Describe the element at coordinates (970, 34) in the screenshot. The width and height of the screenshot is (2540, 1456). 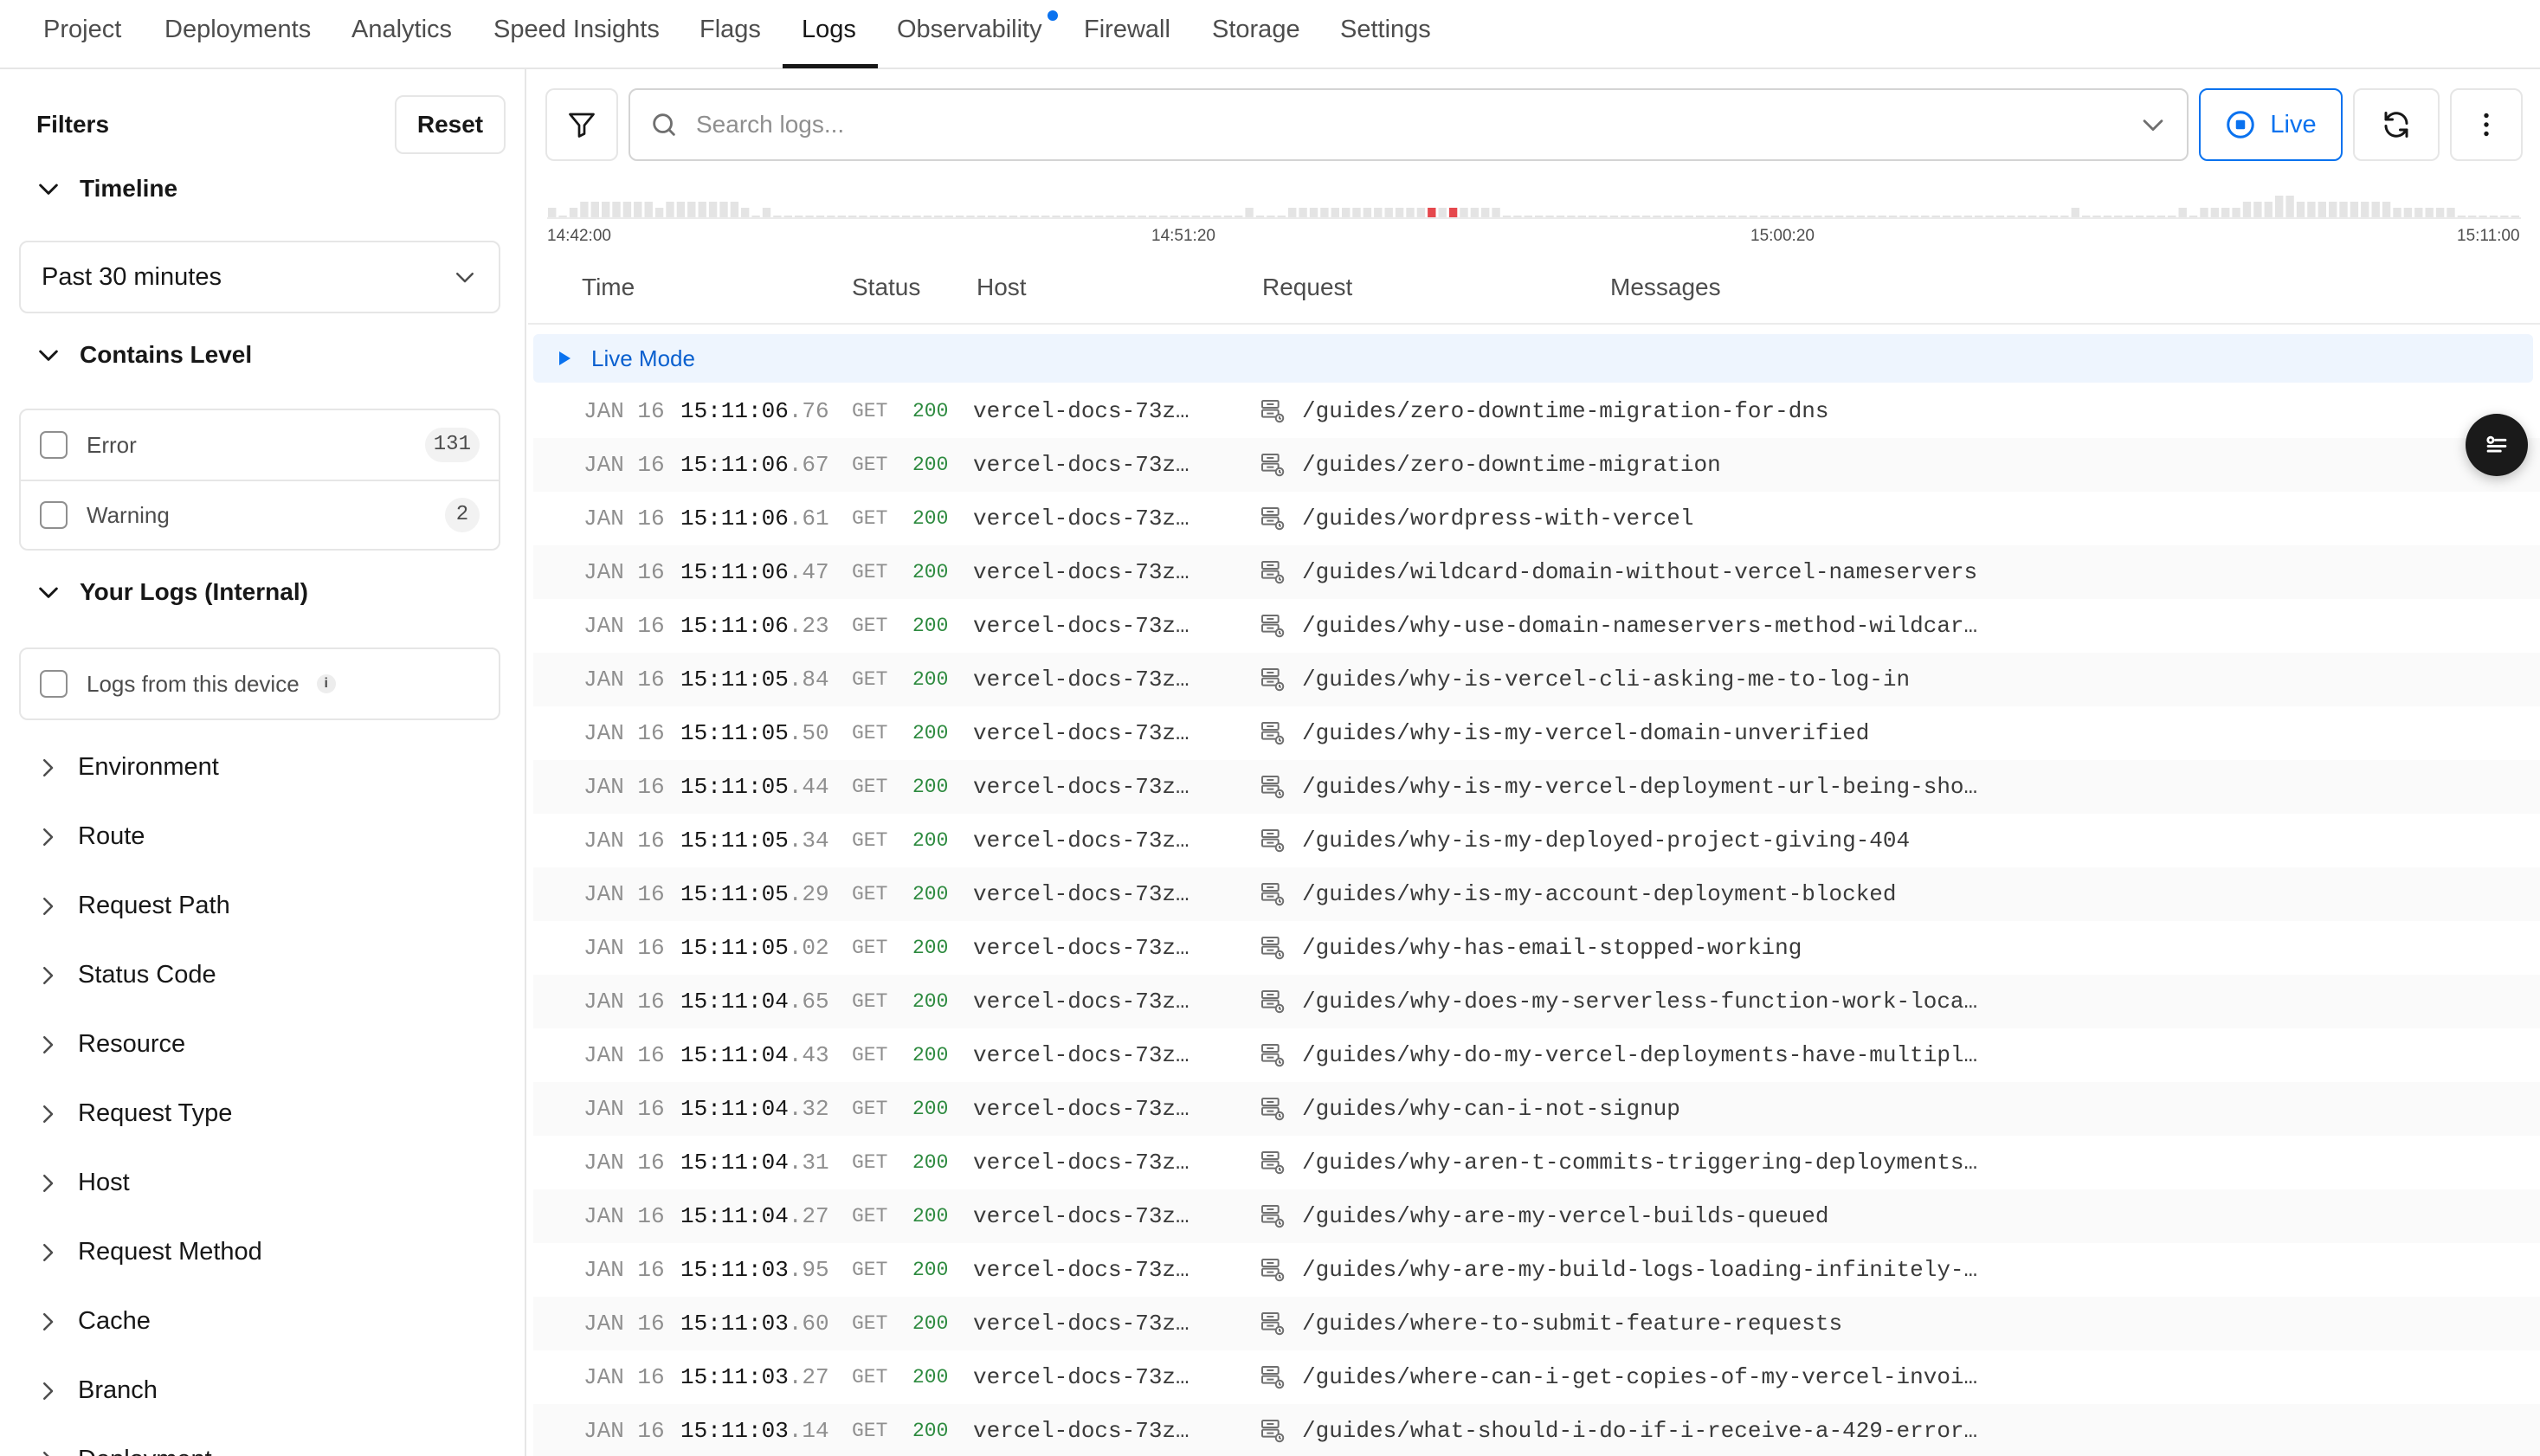
I see `tab-observability: Observability` at that location.